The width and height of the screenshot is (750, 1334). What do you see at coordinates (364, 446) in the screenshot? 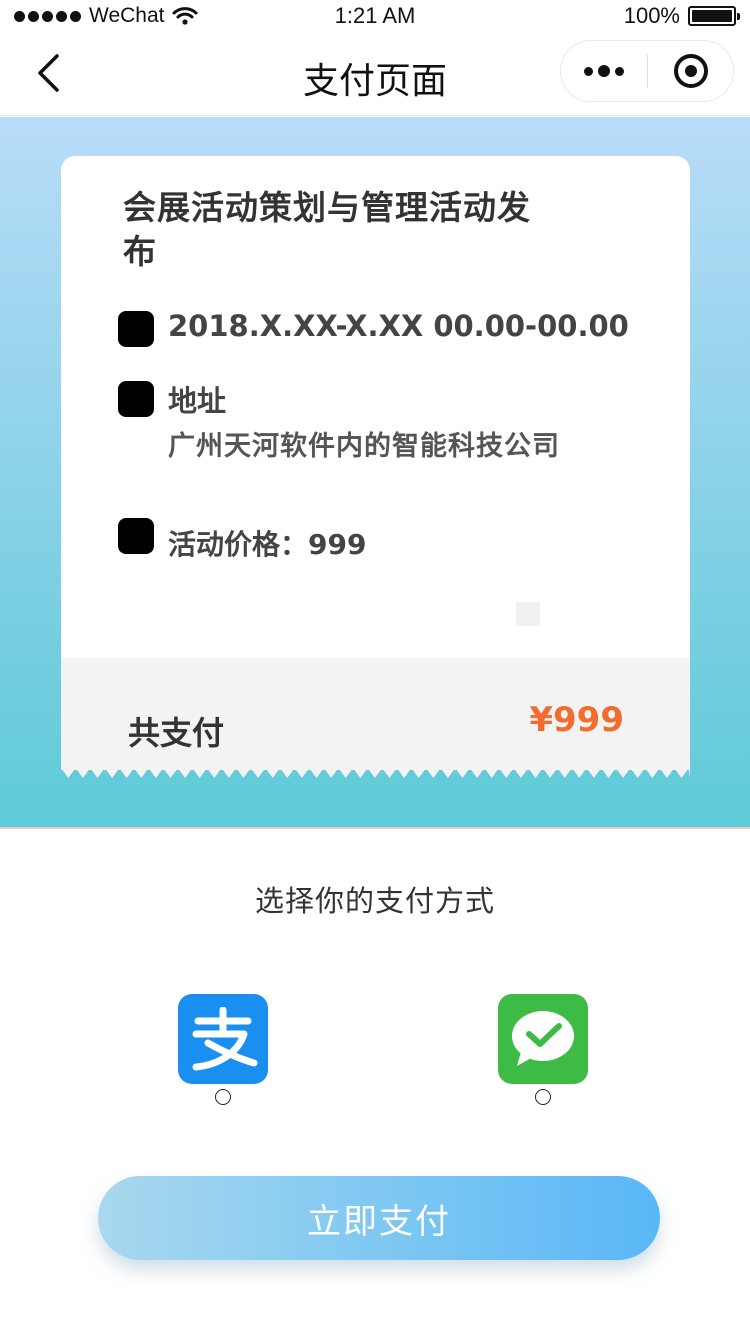
I see `event-address: 广州天河软件内的智能科技公司` at bounding box center [364, 446].